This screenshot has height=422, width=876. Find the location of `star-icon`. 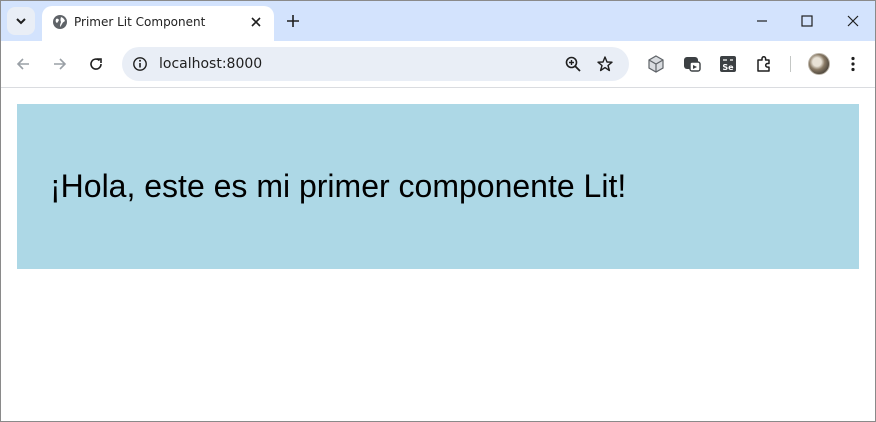

star-icon is located at coordinates (605, 64).